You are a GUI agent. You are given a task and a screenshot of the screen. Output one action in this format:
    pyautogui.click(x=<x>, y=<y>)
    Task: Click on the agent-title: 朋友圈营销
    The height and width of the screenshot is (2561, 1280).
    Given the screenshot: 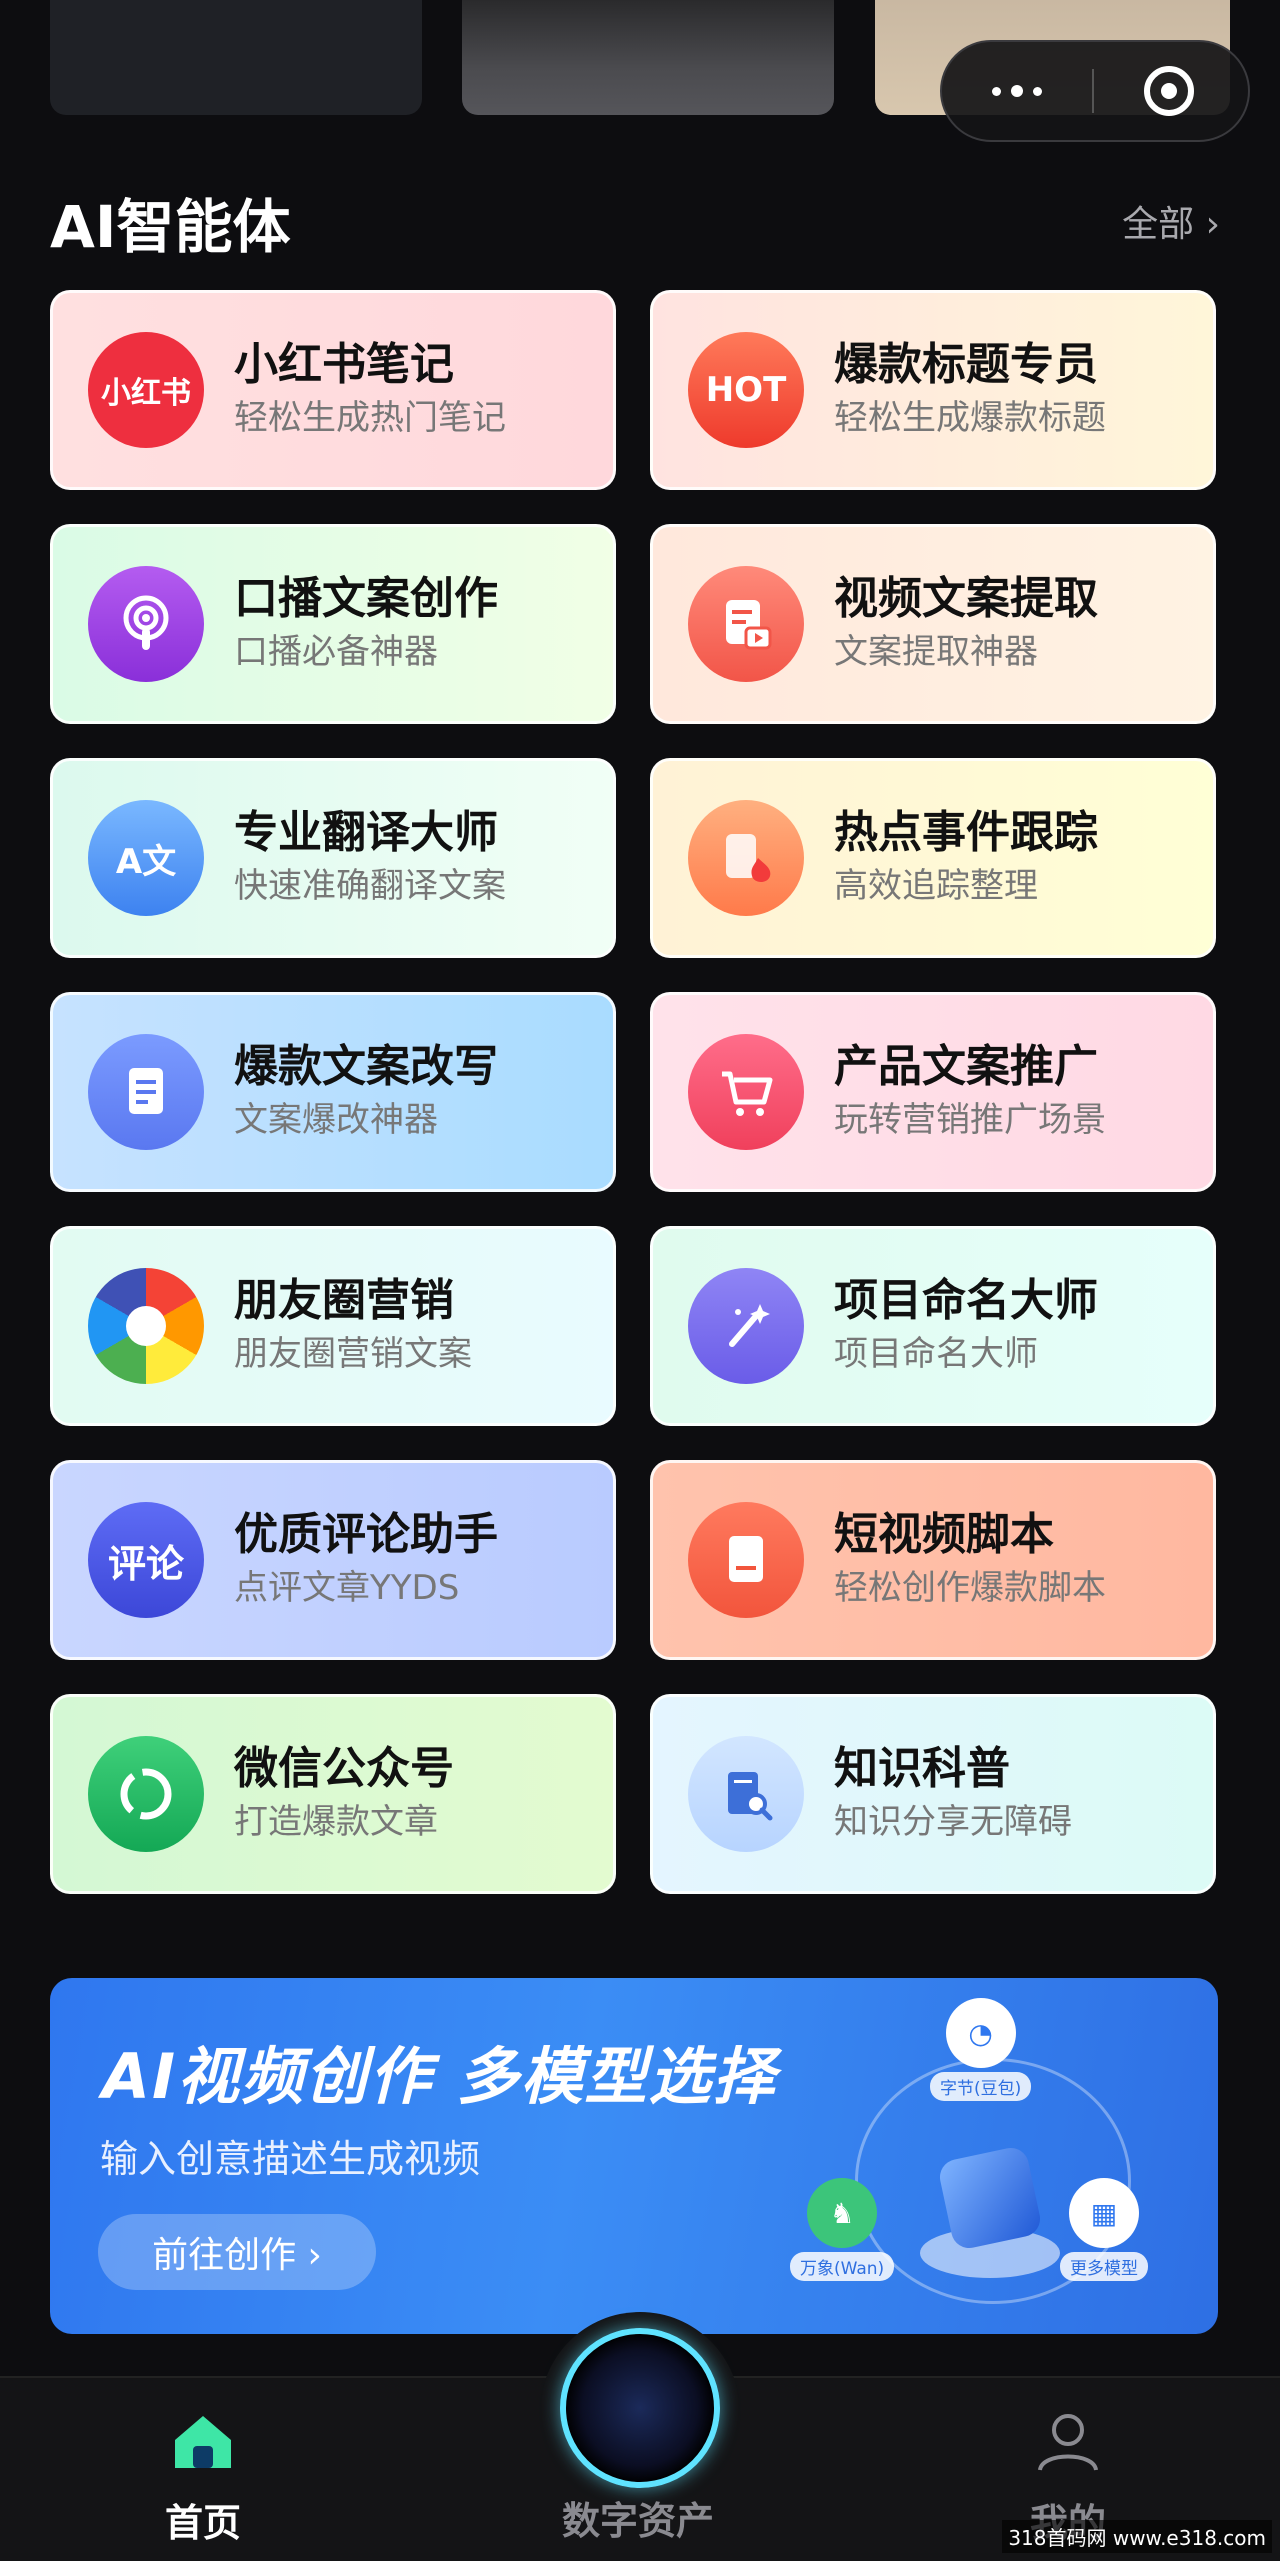 What is the action you would take?
    pyautogui.click(x=344, y=1300)
    